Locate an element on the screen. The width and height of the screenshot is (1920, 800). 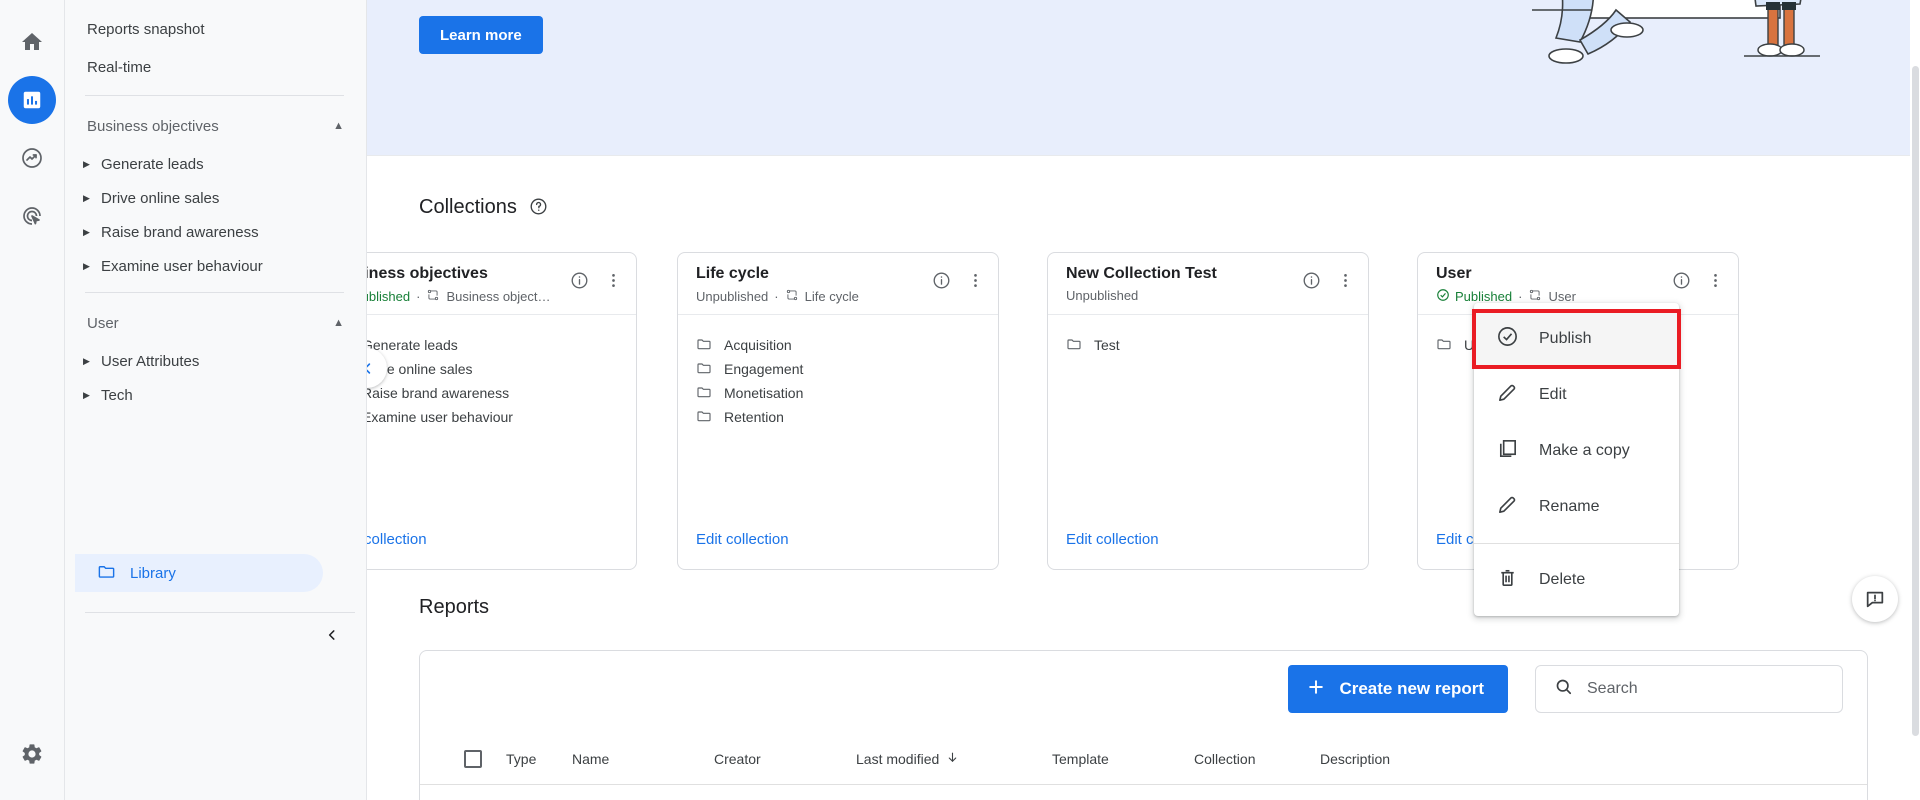
scrollbar-thumb is located at coordinates (1915, 401).